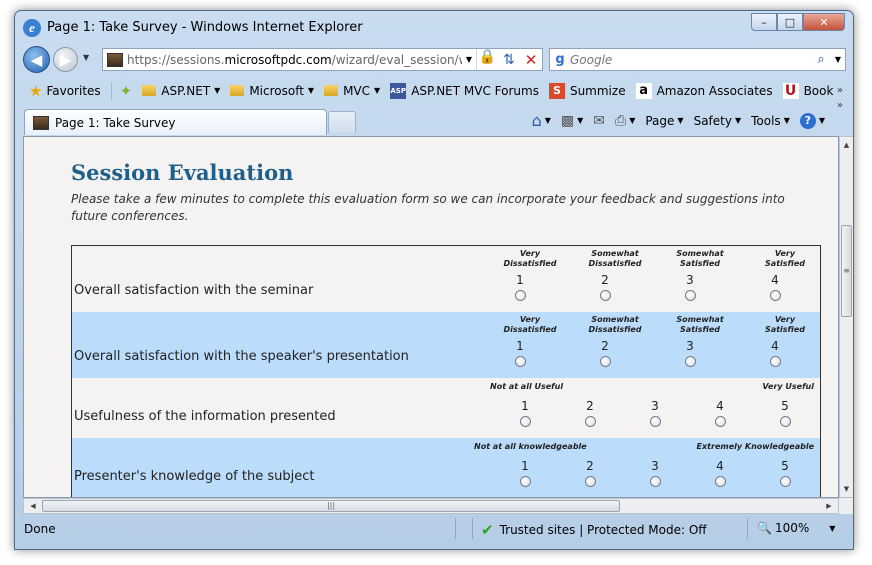 Image resolution: width=872 pixels, height=565 pixels. Describe the element at coordinates (840, 90) in the screenshot. I see `more-favorites-chevron-icon: »` at that location.